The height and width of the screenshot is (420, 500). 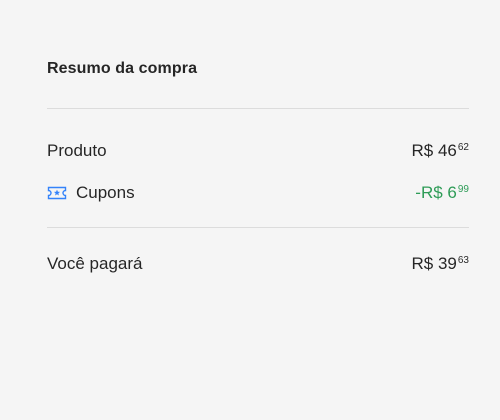 I want to click on coupons-row: Cupons -R$ 6 99, so click(x=258, y=193).